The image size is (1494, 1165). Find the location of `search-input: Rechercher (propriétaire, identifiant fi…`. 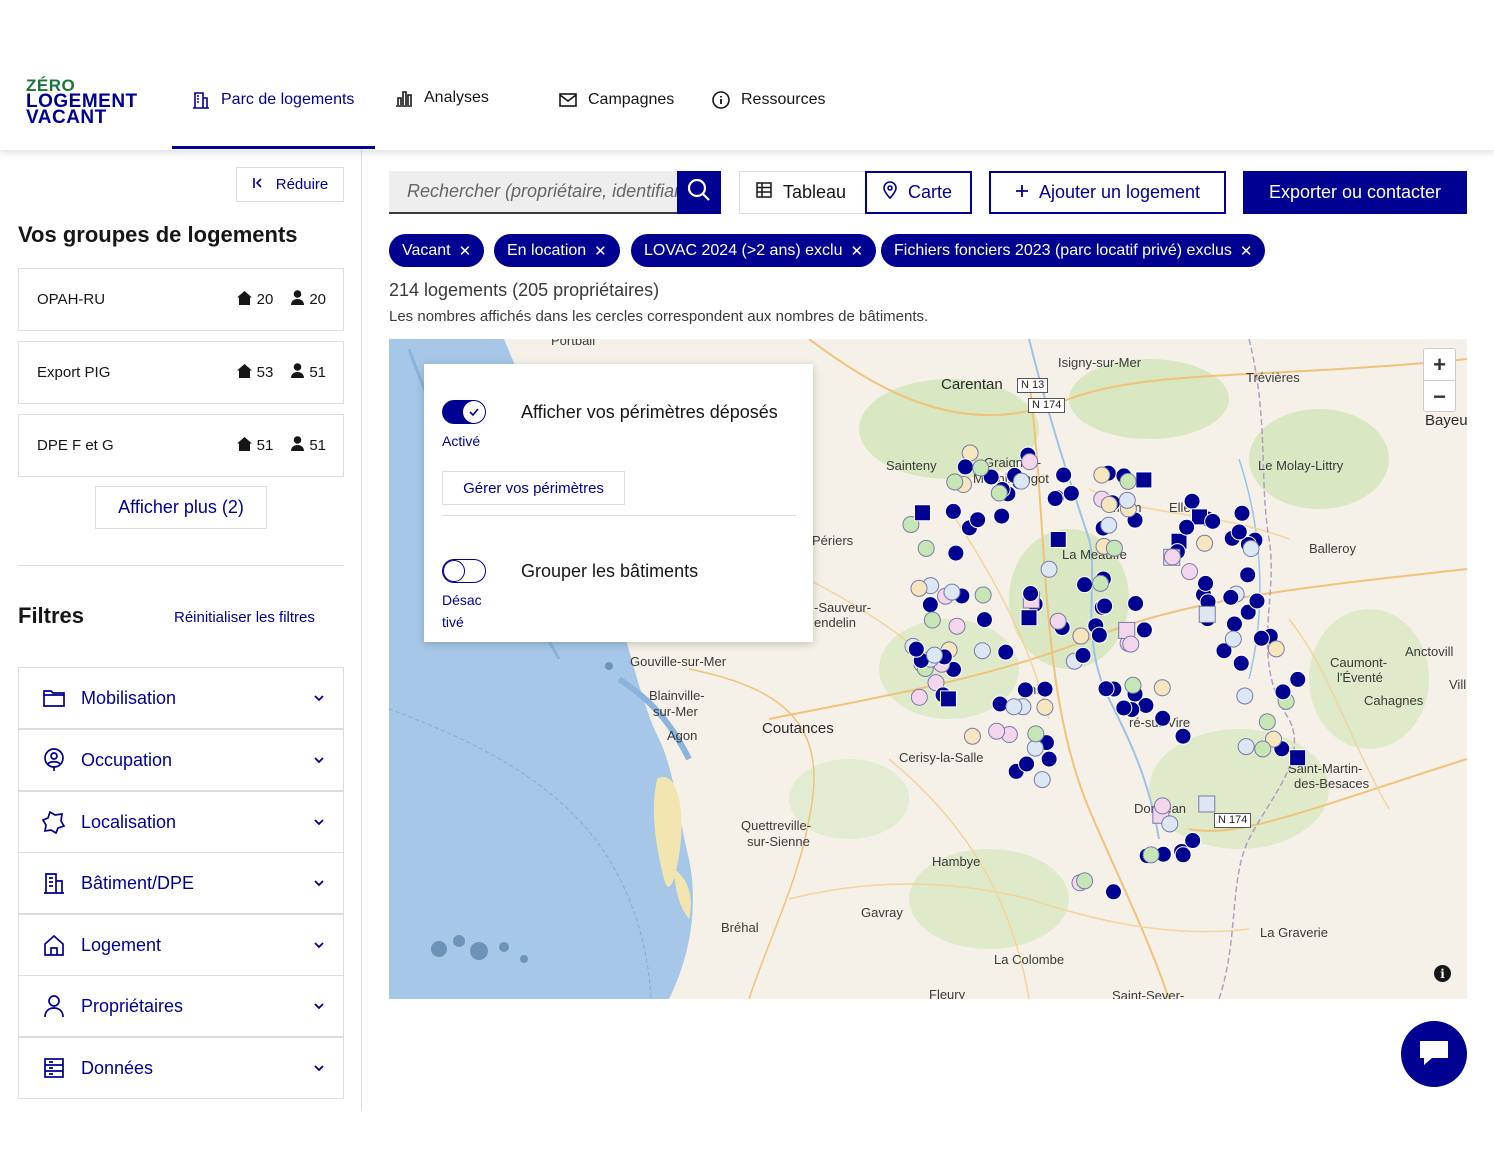

search-input: Rechercher (propriétaire, identifiant fi… is located at coordinates (533, 192).